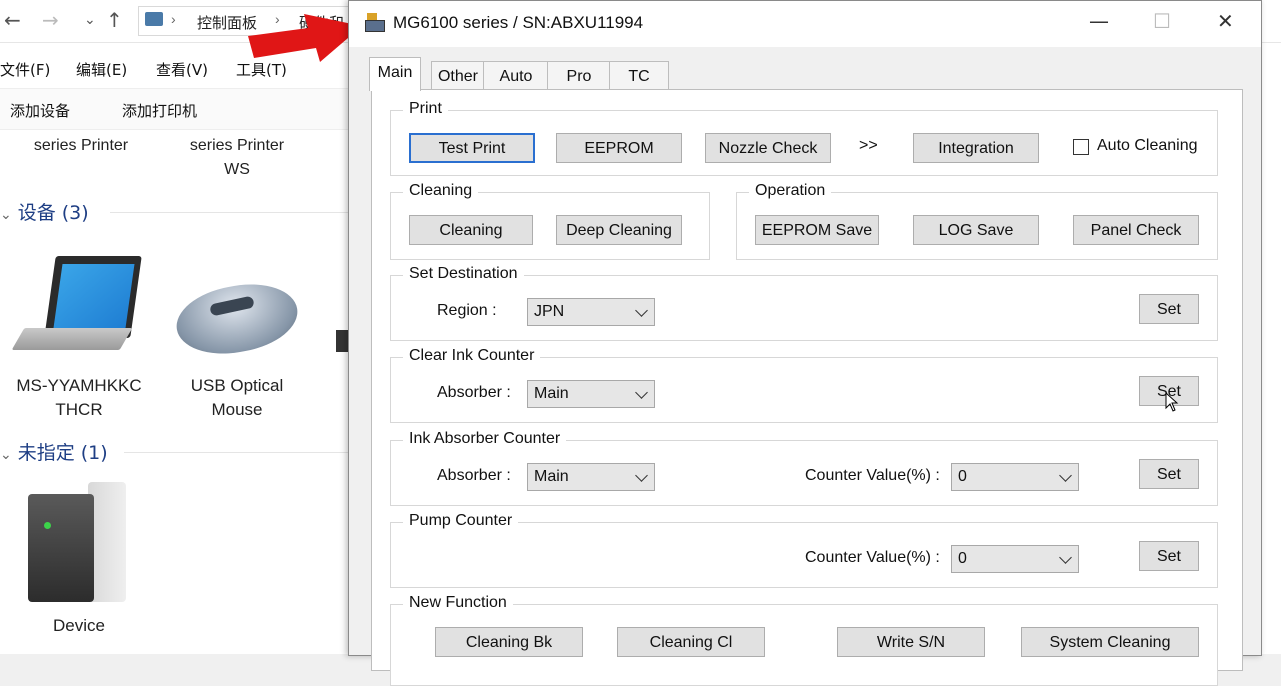 The height and width of the screenshot is (686, 1281). Describe the element at coordinates (549, 311) in the screenshot. I see `region-value: JPN` at that location.